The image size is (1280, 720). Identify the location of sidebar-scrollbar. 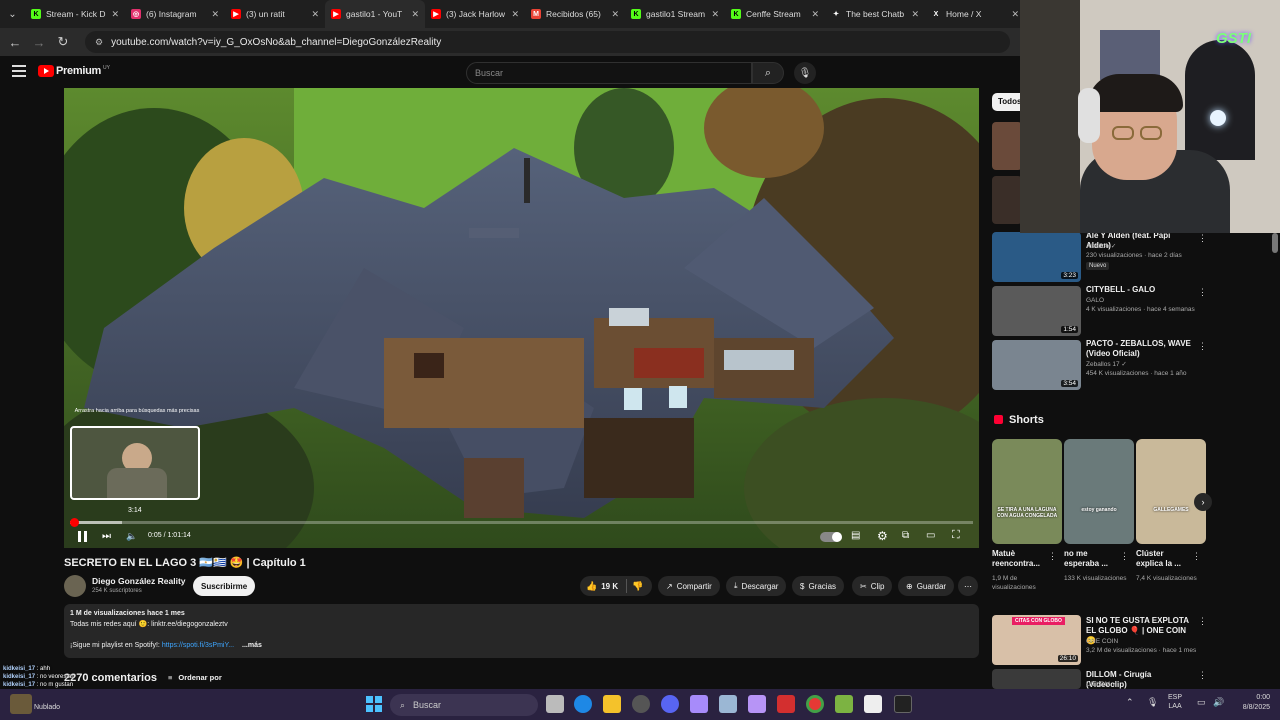
(1275, 243).